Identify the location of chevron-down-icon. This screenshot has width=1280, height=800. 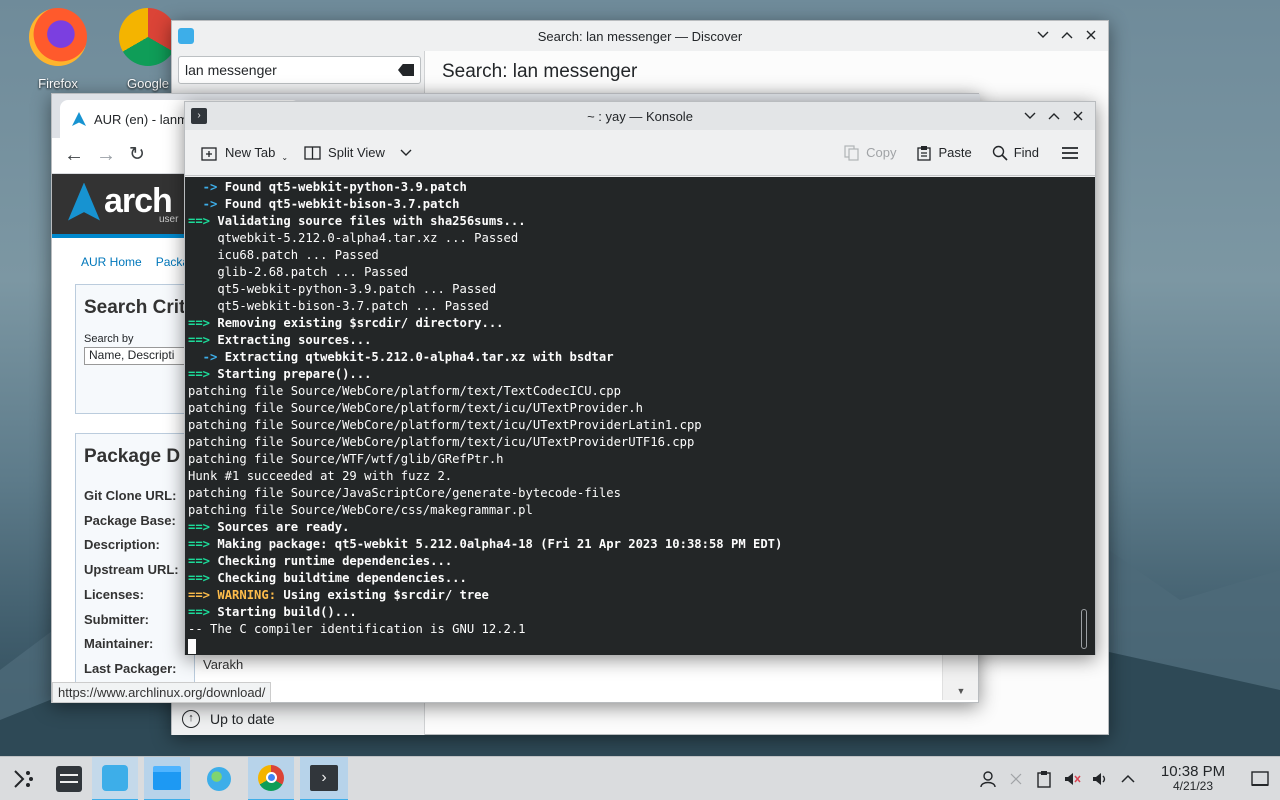
(406, 152).